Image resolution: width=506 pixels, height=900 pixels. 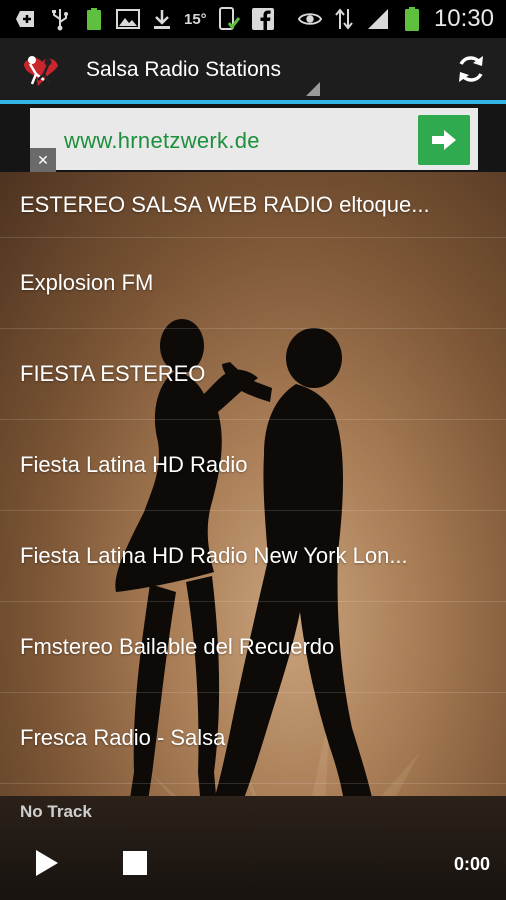 What do you see at coordinates (229, 19) in the screenshot?
I see `phone-check-icon` at bounding box center [229, 19].